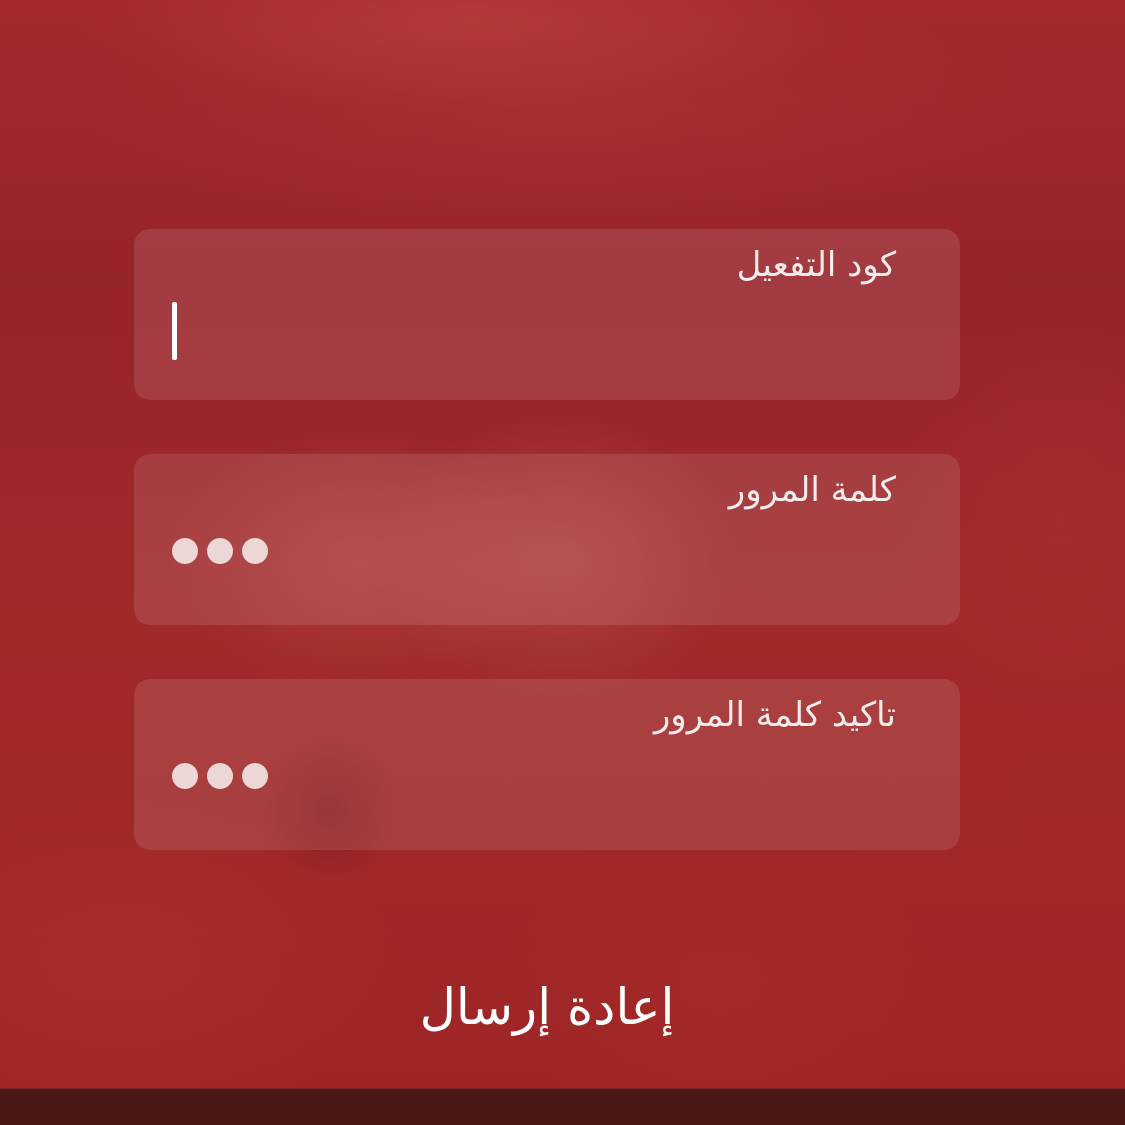 This screenshot has width=1125, height=1125. I want to click on confirm-password-label: تاكيد كلمة المرور, so click(774, 715).